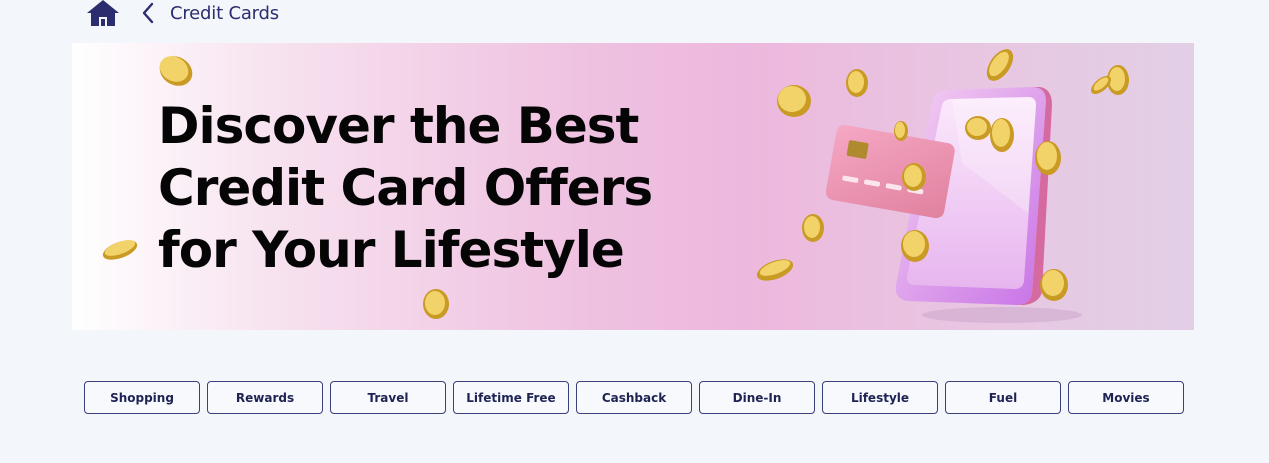  Describe the element at coordinates (103, 13) in the screenshot. I see `home-icon` at that location.